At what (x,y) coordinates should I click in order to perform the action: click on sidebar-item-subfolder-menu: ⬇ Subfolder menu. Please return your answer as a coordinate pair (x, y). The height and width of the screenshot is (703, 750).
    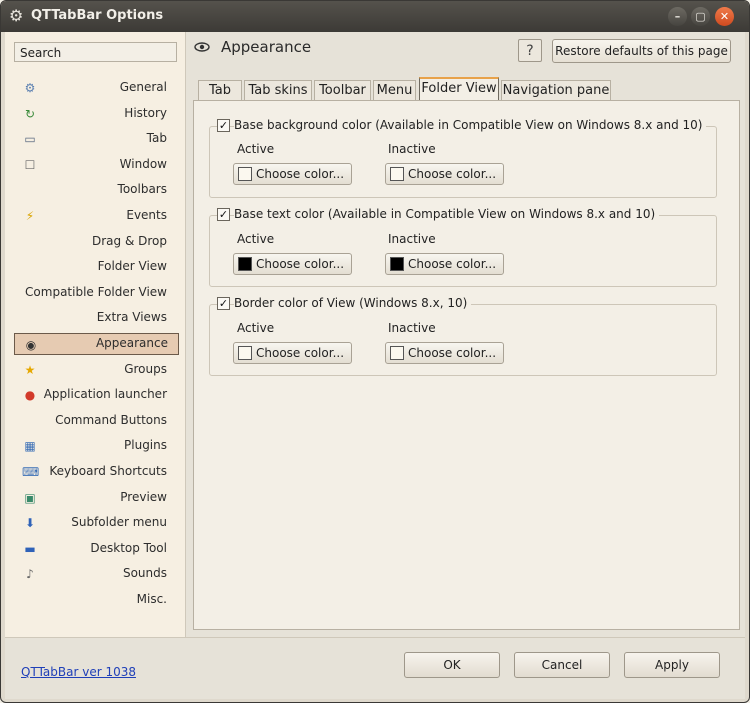
    Looking at the image, I should click on (96, 523).